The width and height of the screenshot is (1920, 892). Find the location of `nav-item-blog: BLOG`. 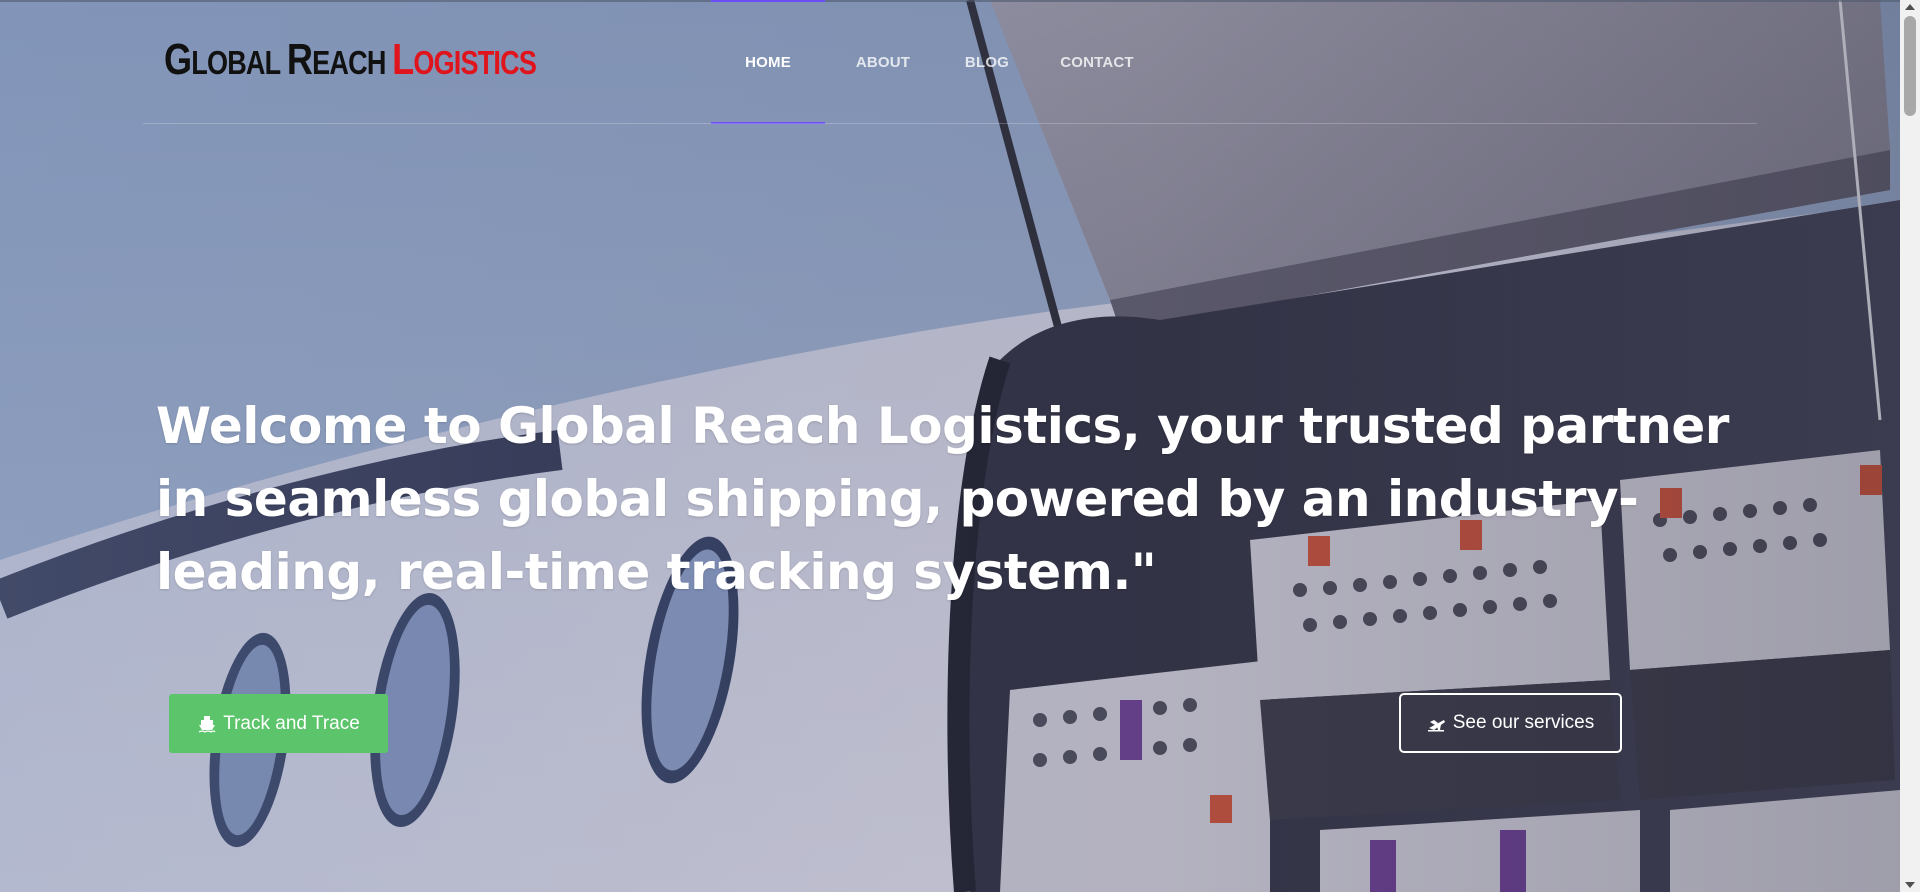

nav-item-blog: BLOG is located at coordinates (987, 62).